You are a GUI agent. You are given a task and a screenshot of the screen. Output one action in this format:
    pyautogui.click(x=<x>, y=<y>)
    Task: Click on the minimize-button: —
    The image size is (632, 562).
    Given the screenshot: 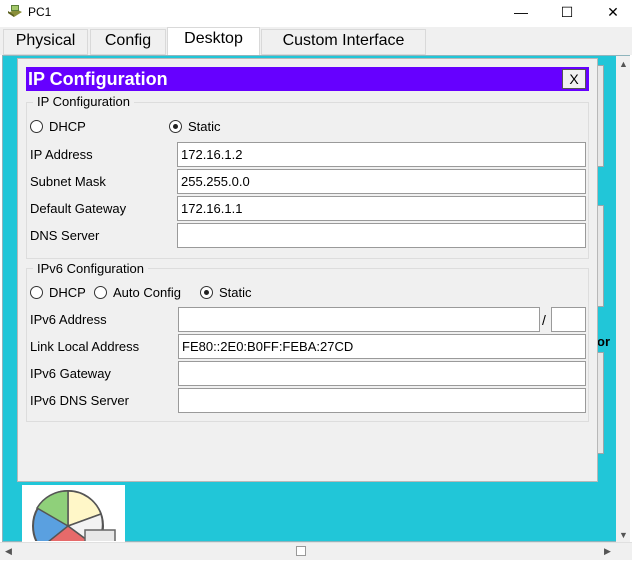 What is the action you would take?
    pyautogui.click(x=521, y=12)
    